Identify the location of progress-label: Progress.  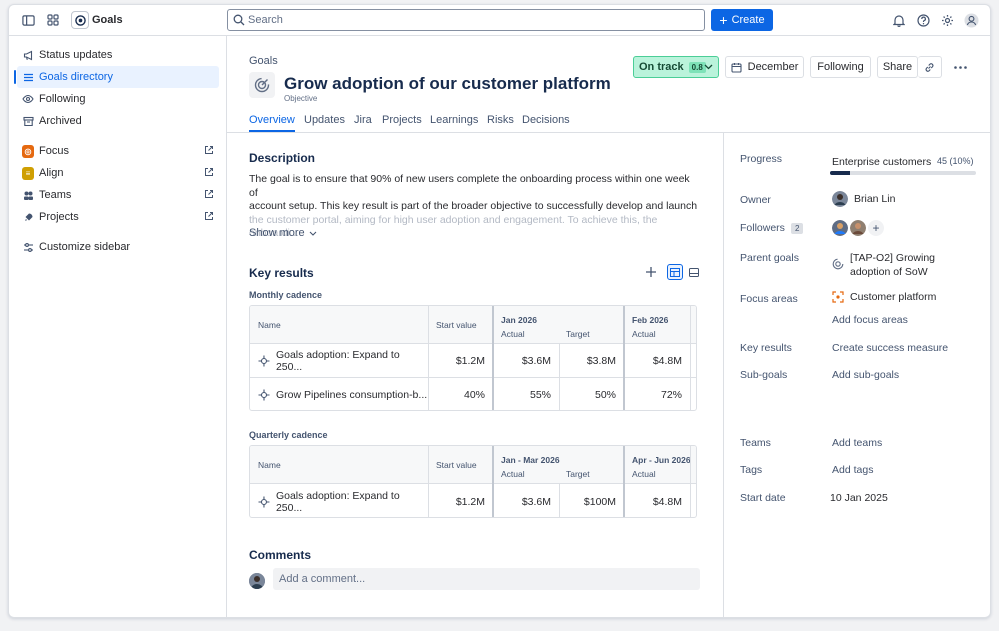
(761, 159).